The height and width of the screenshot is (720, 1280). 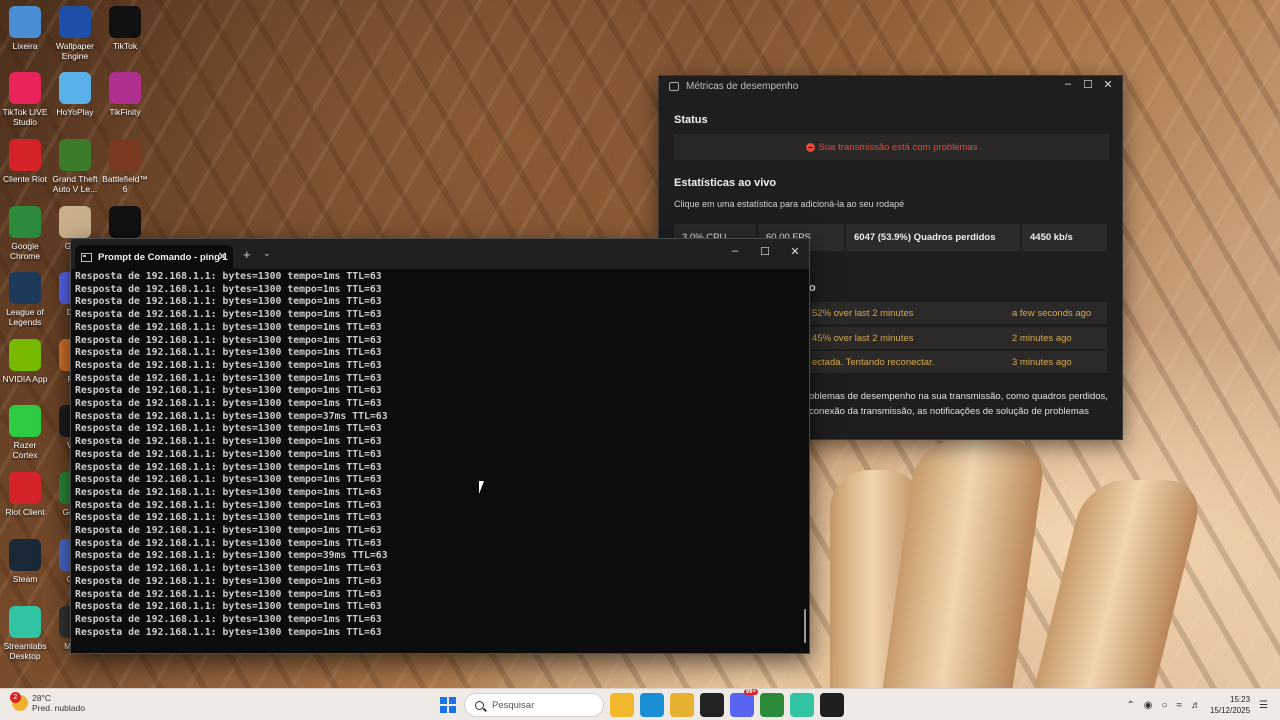 I want to click on clock-date: 15/12/2025, so click(x=1230, y=710).